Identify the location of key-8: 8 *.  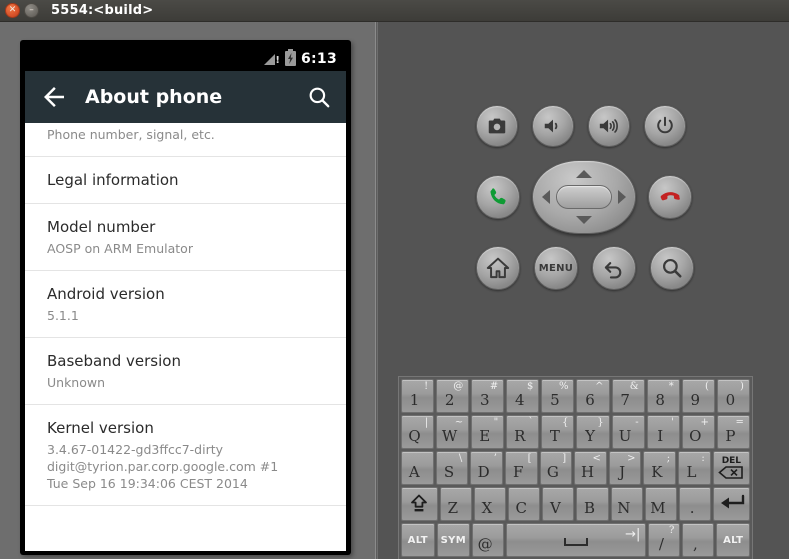
(663, 396).